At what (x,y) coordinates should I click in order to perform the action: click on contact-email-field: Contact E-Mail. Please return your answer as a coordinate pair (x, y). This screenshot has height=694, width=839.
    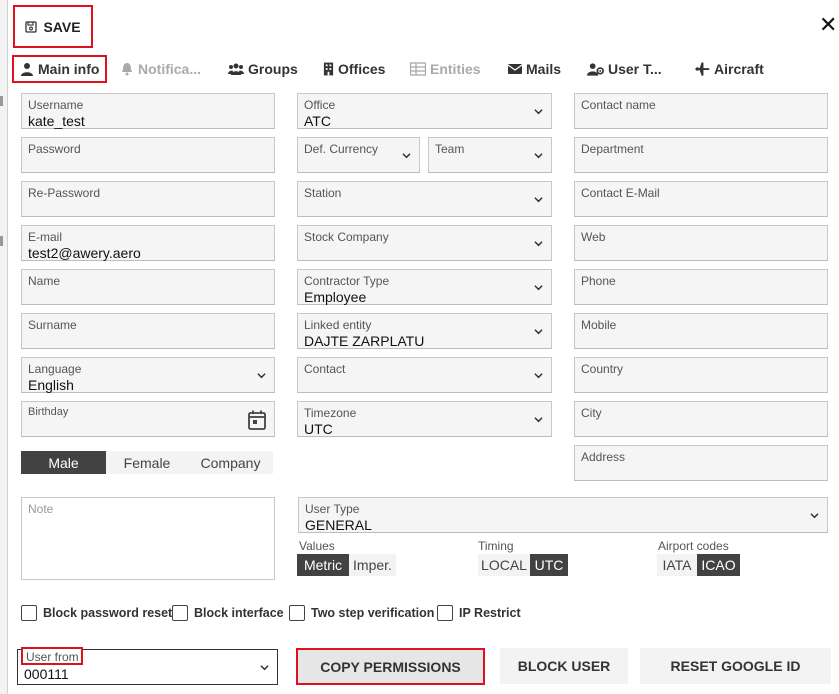
    Looking at the image, I should click on (701, 199).